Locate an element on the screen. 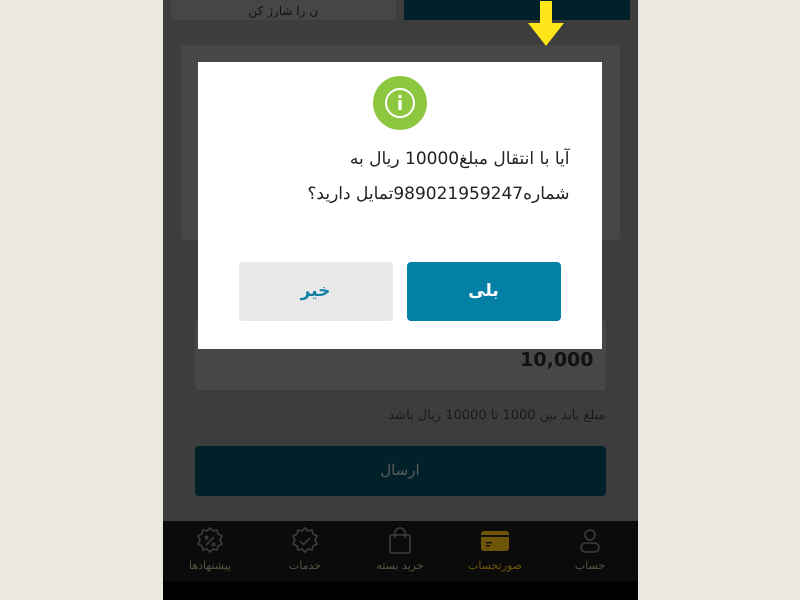 The height and width of the screenshot is (600, 800). yes-button: بلی is located at coordinates (483, 291).